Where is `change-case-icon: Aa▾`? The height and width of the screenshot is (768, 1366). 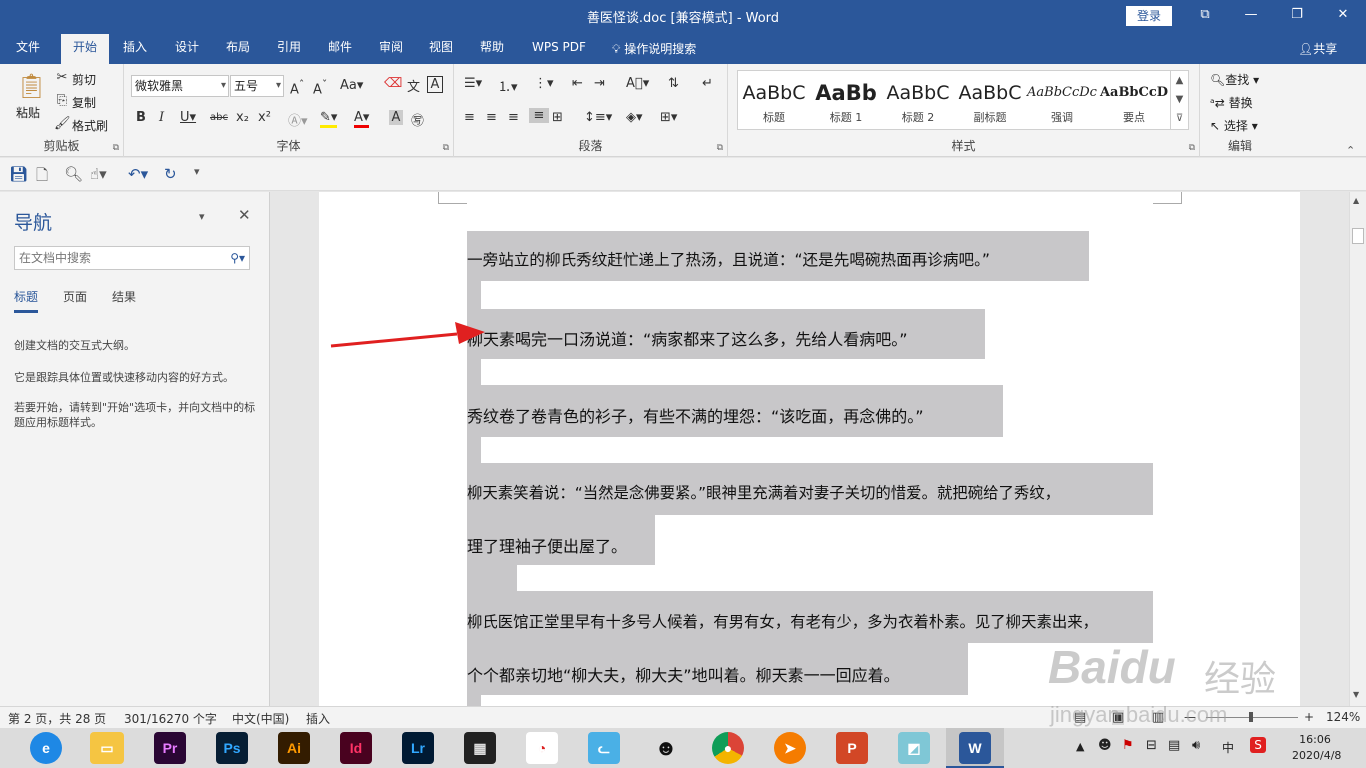 change-case-icon: Aa▾ is located at coordinates (351, 85).